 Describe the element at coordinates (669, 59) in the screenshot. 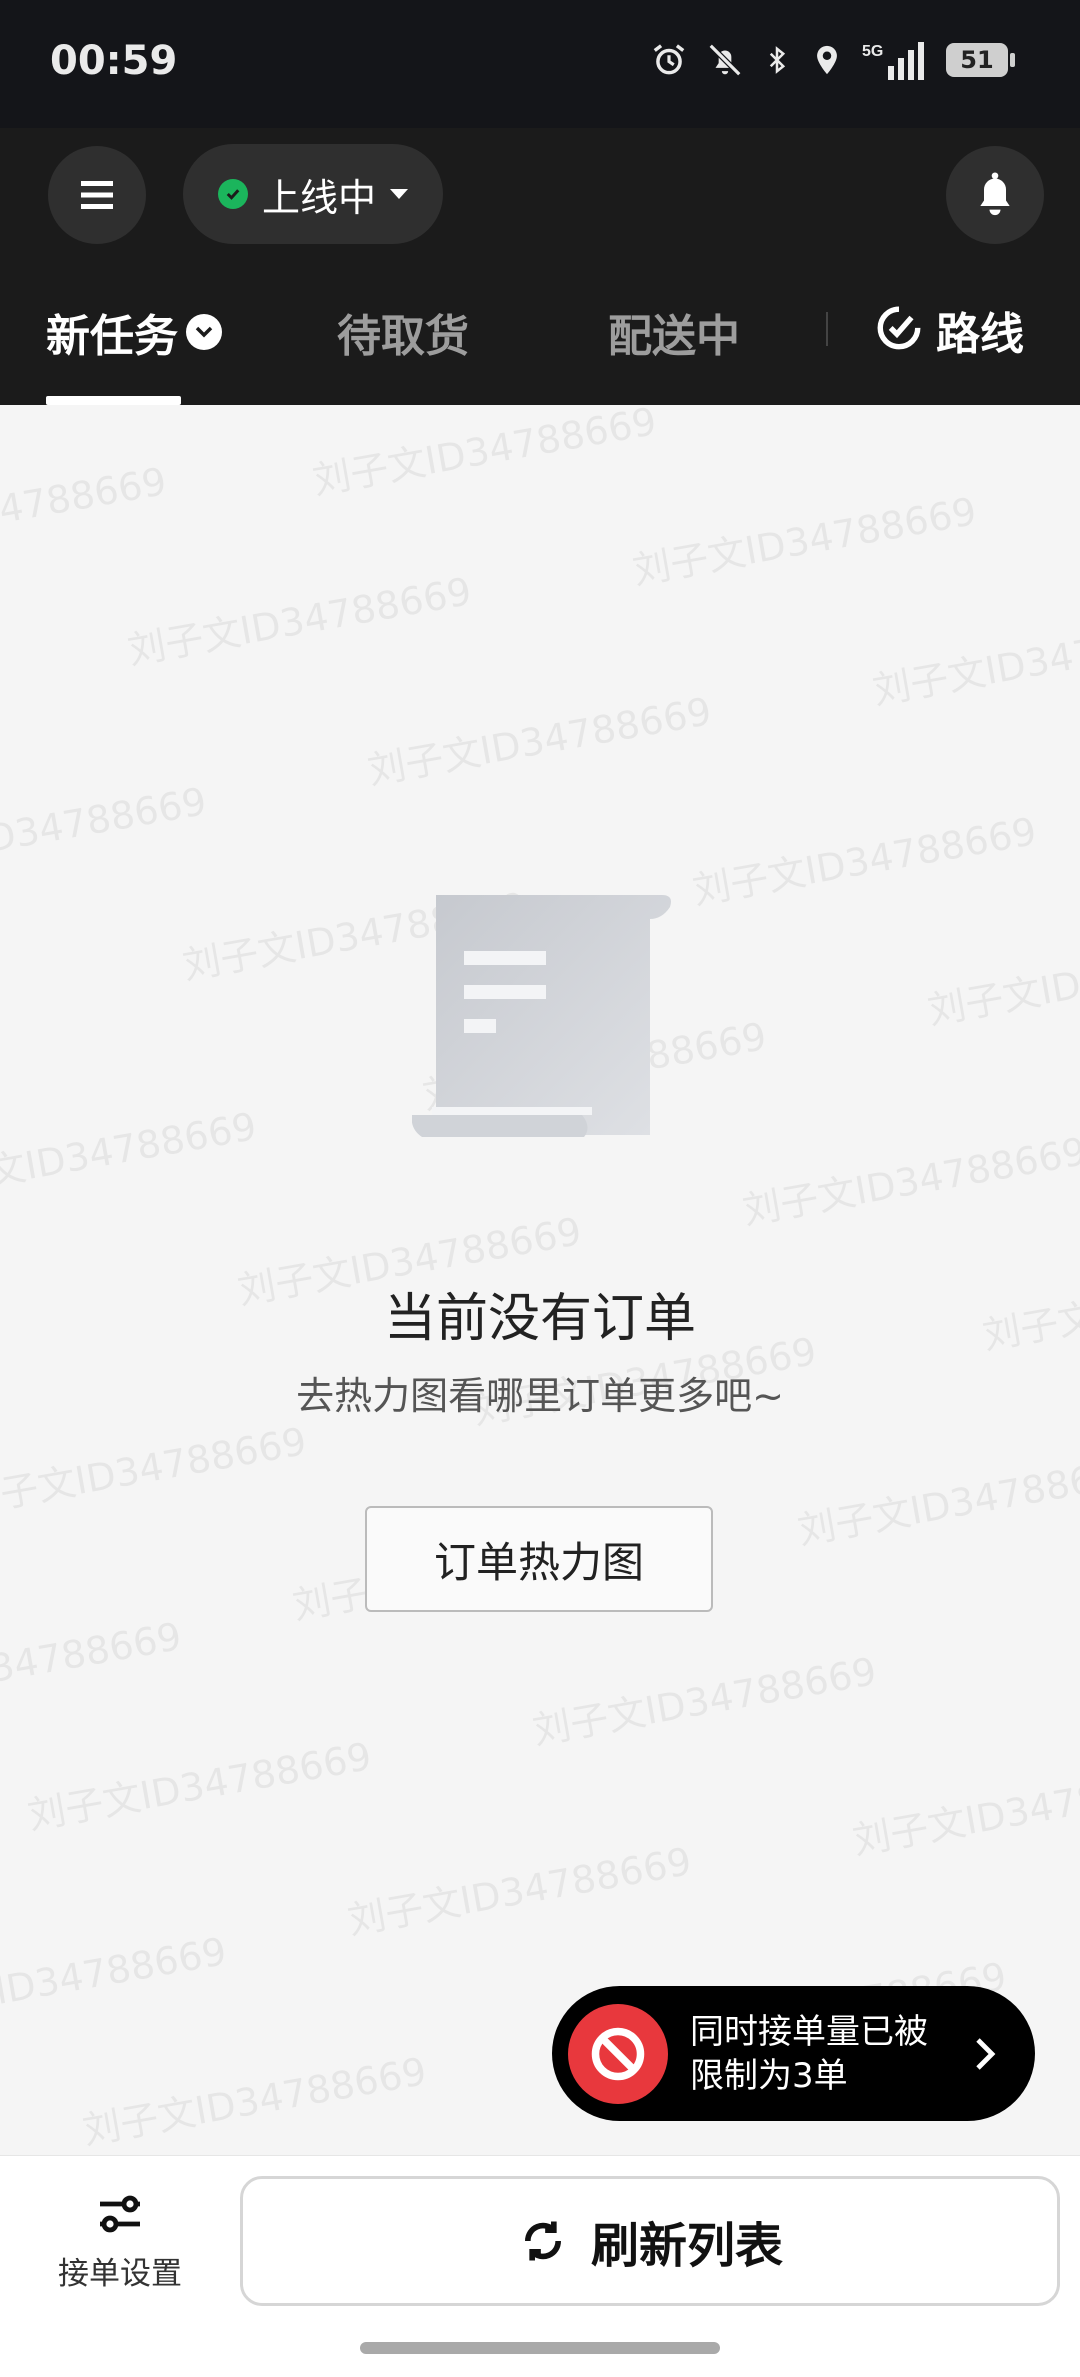

I see `alarm-icon` at that location.